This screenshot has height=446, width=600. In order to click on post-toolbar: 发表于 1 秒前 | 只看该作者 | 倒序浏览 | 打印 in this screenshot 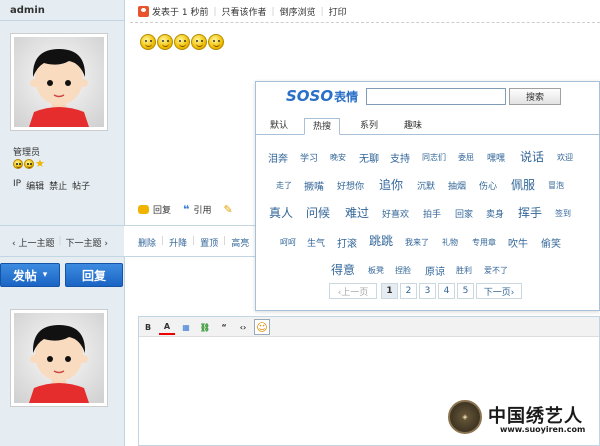, I will do `click(242, 11)`.